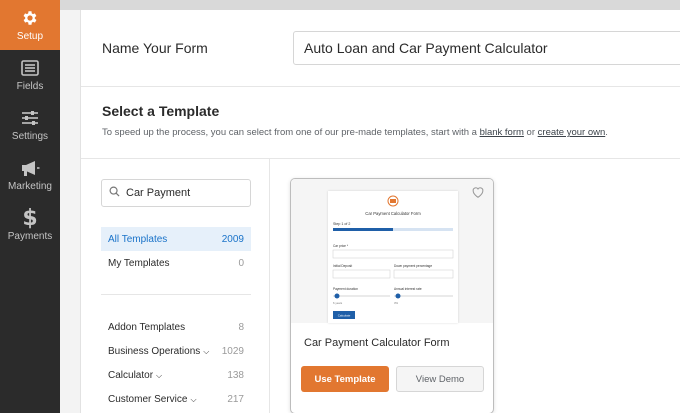  What do you see at coordinates (30, 36) in the screenshot?
I see `sidebar-item-label: Setup` at bounding box center [30, 36].